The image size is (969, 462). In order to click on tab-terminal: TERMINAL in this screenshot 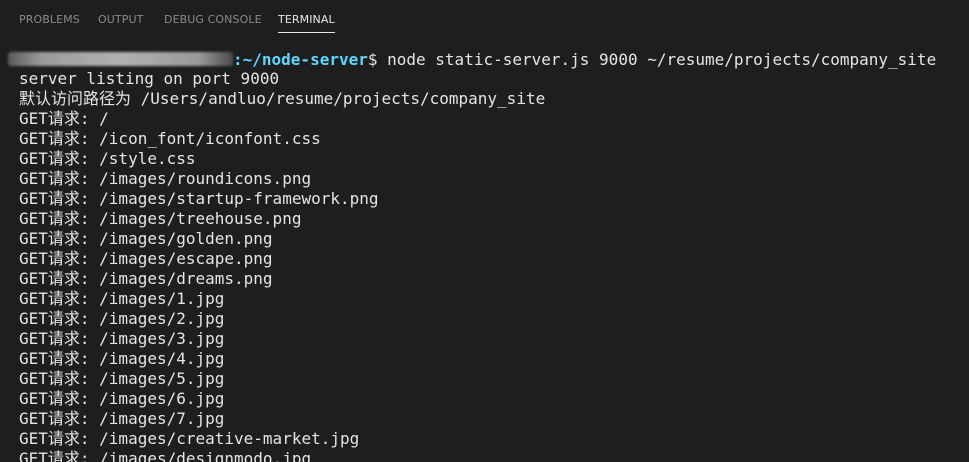, I will do `click(306, 23)`.